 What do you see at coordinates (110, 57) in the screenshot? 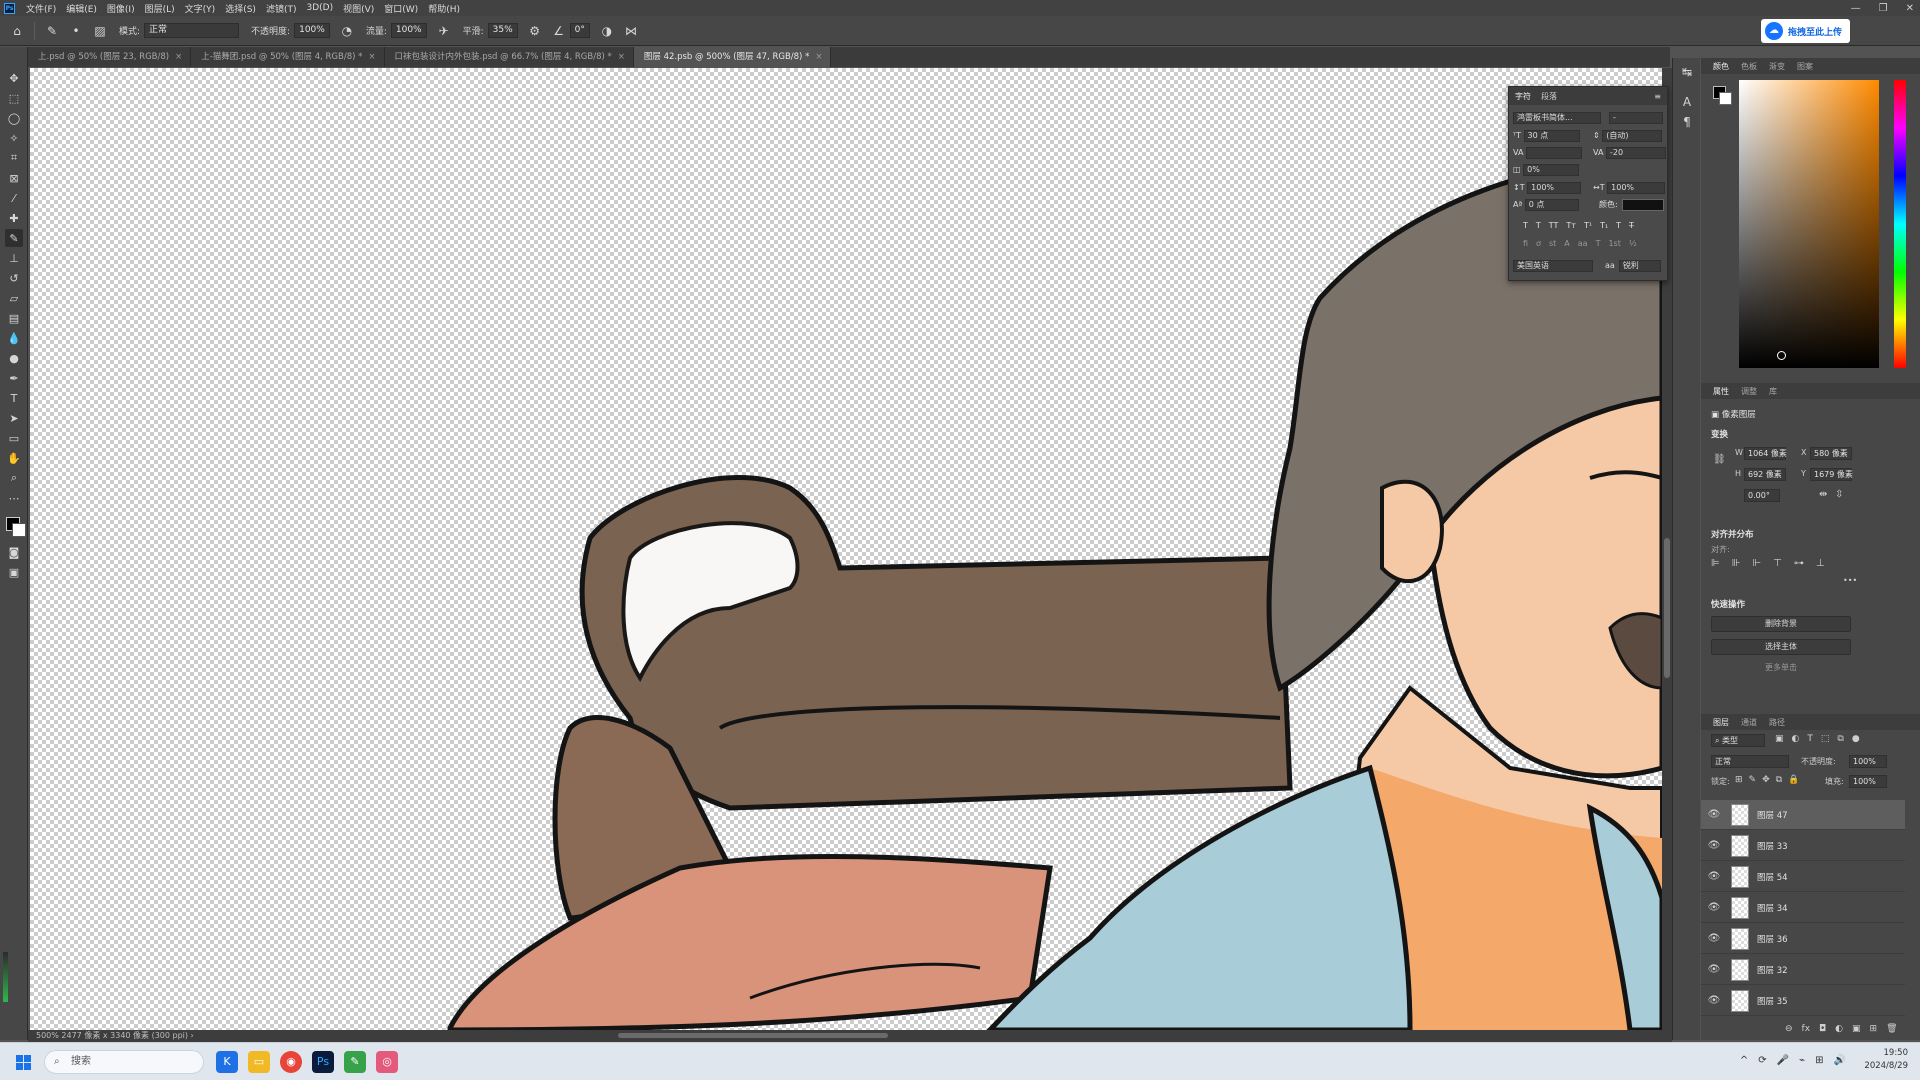
I see `doc-tab: 上.psd @ 50% (图层 23, RGB/8) ×` at bounding box center [110, 57].